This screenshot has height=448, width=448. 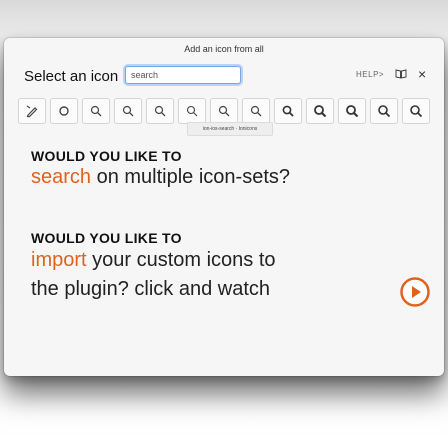 I want to click on prompt-import-text: your custom icons to, so click(x=181, y=260).